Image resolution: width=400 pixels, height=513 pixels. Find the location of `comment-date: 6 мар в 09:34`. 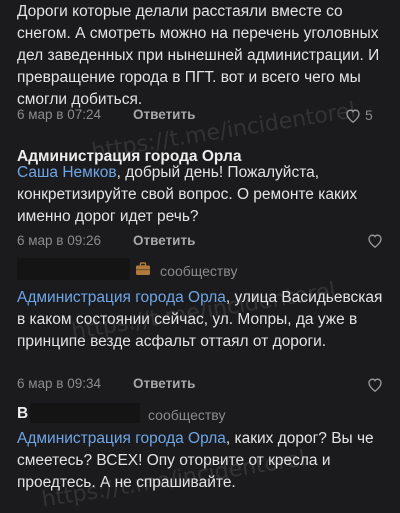

comment-date: 6 мар в 09:34 is located at coordinates (59, 383).